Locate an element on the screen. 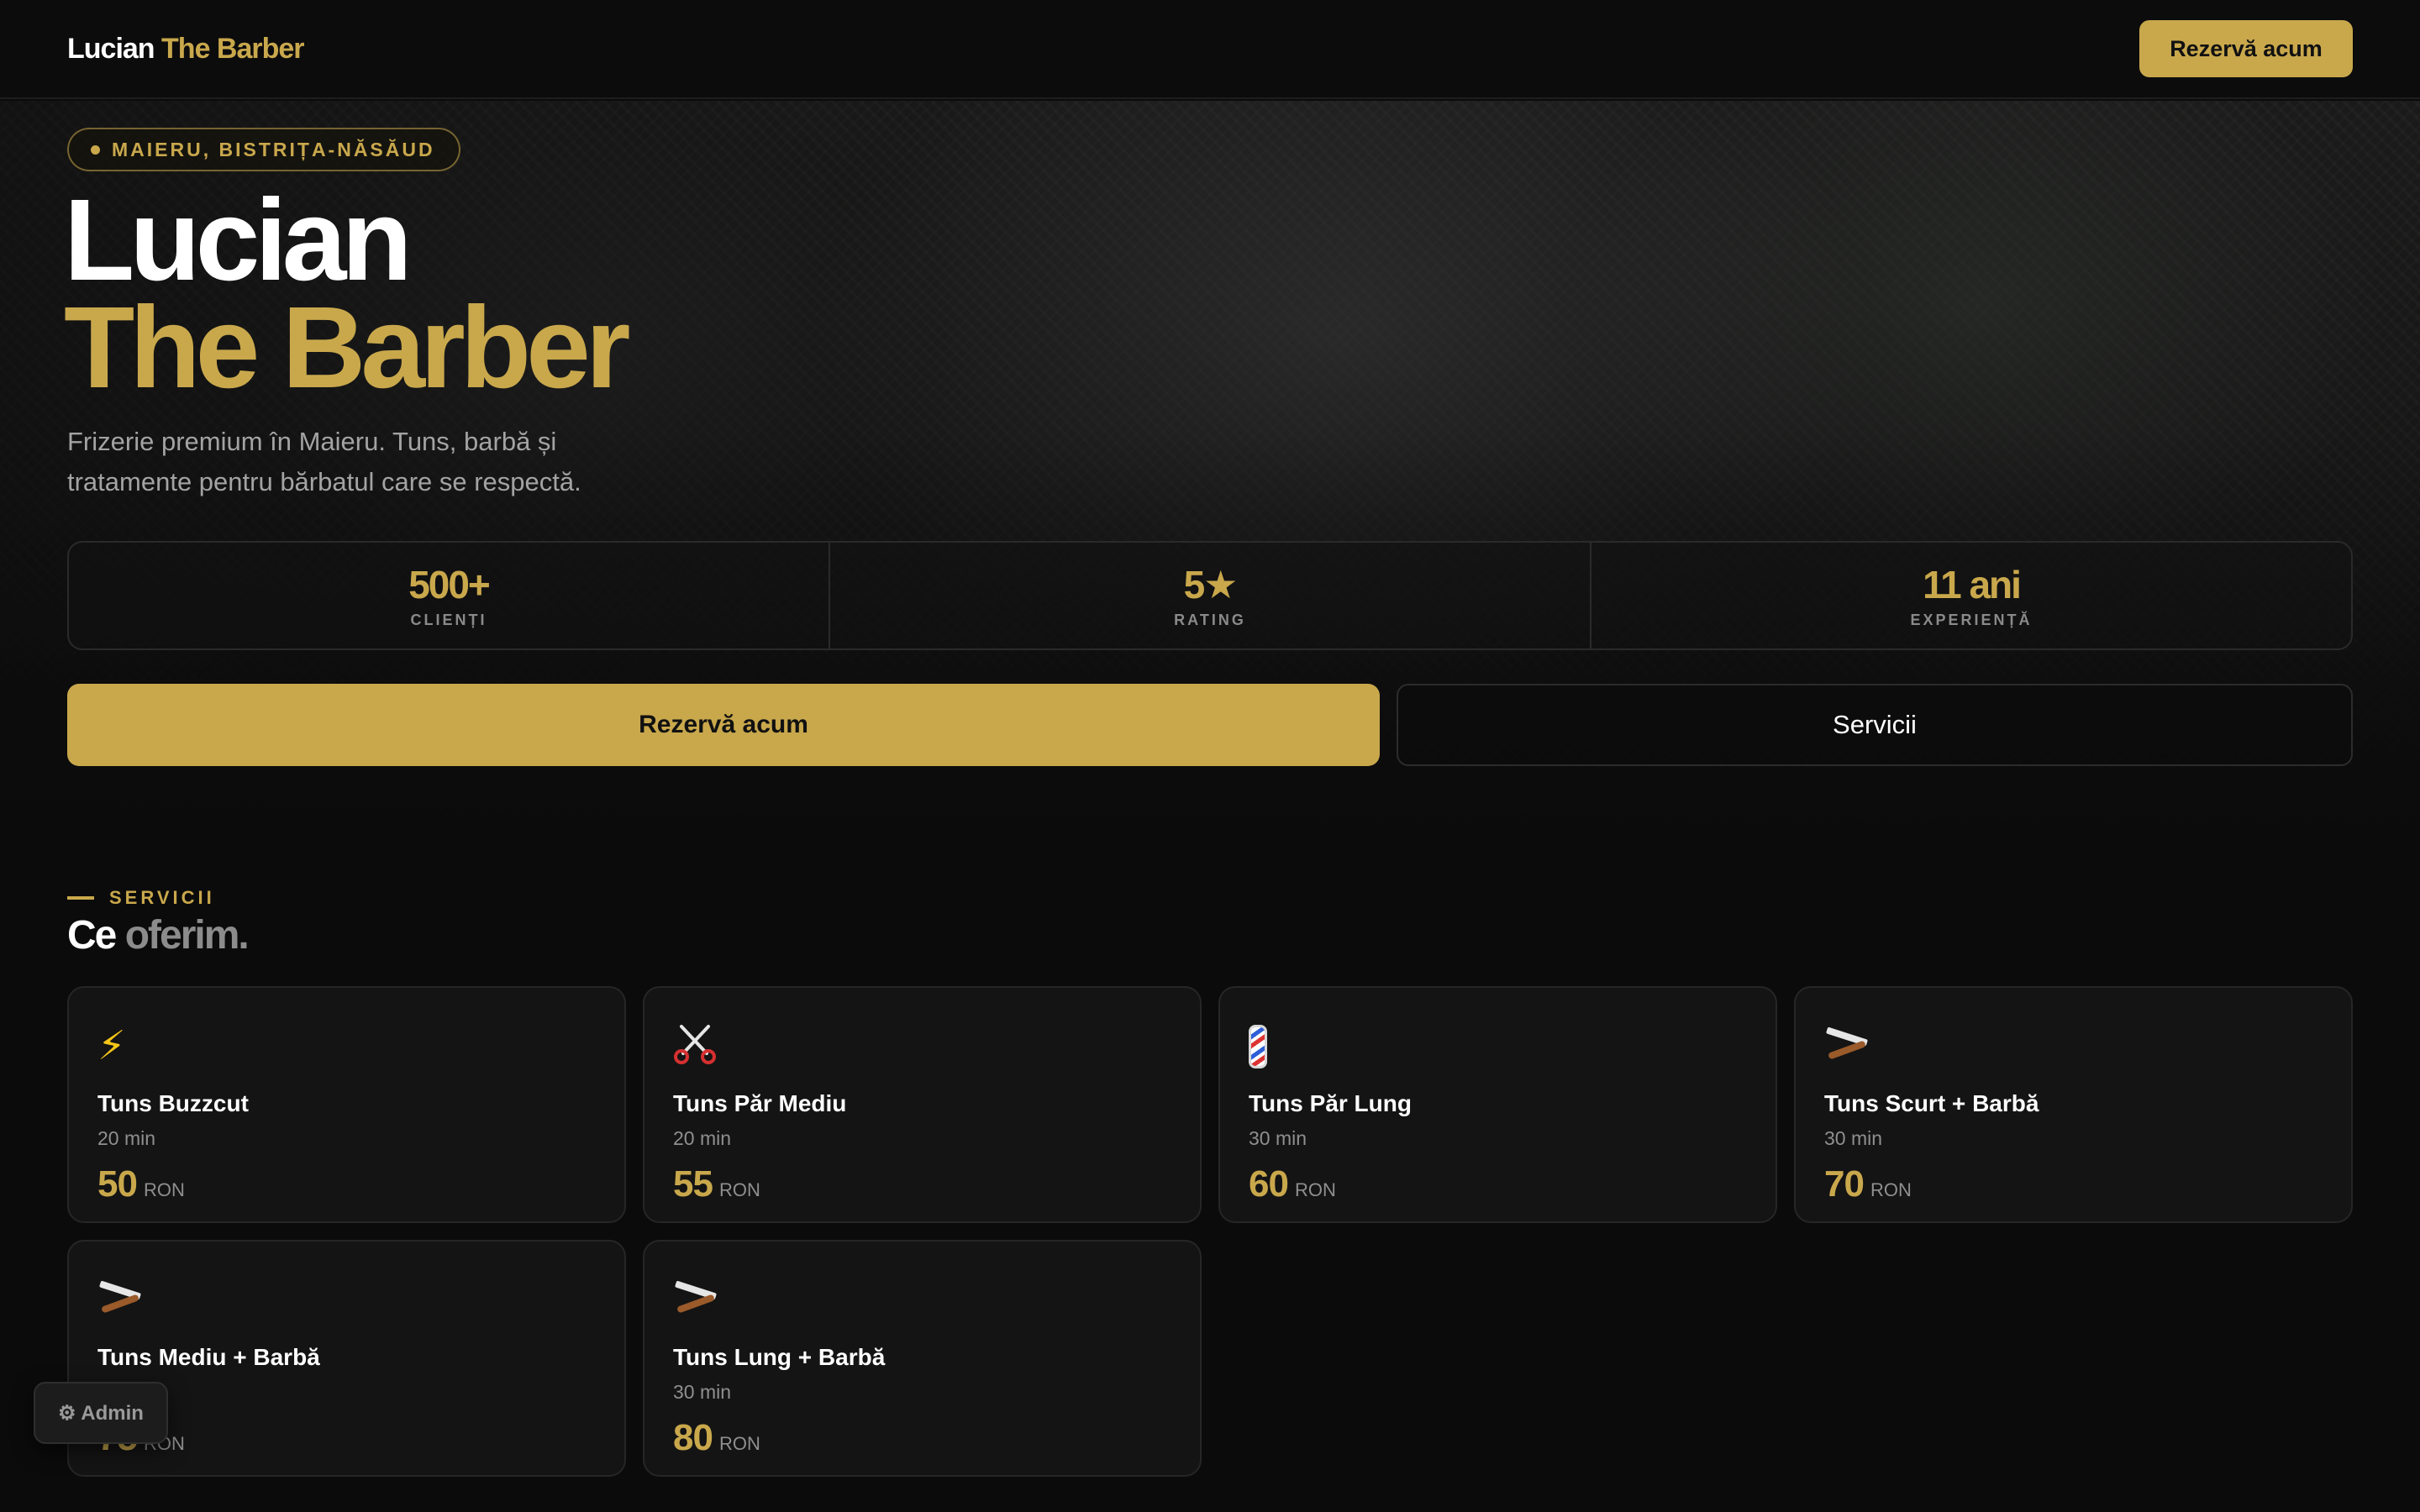  services-title: Ce oferim. is located at coordinates (158, 935).